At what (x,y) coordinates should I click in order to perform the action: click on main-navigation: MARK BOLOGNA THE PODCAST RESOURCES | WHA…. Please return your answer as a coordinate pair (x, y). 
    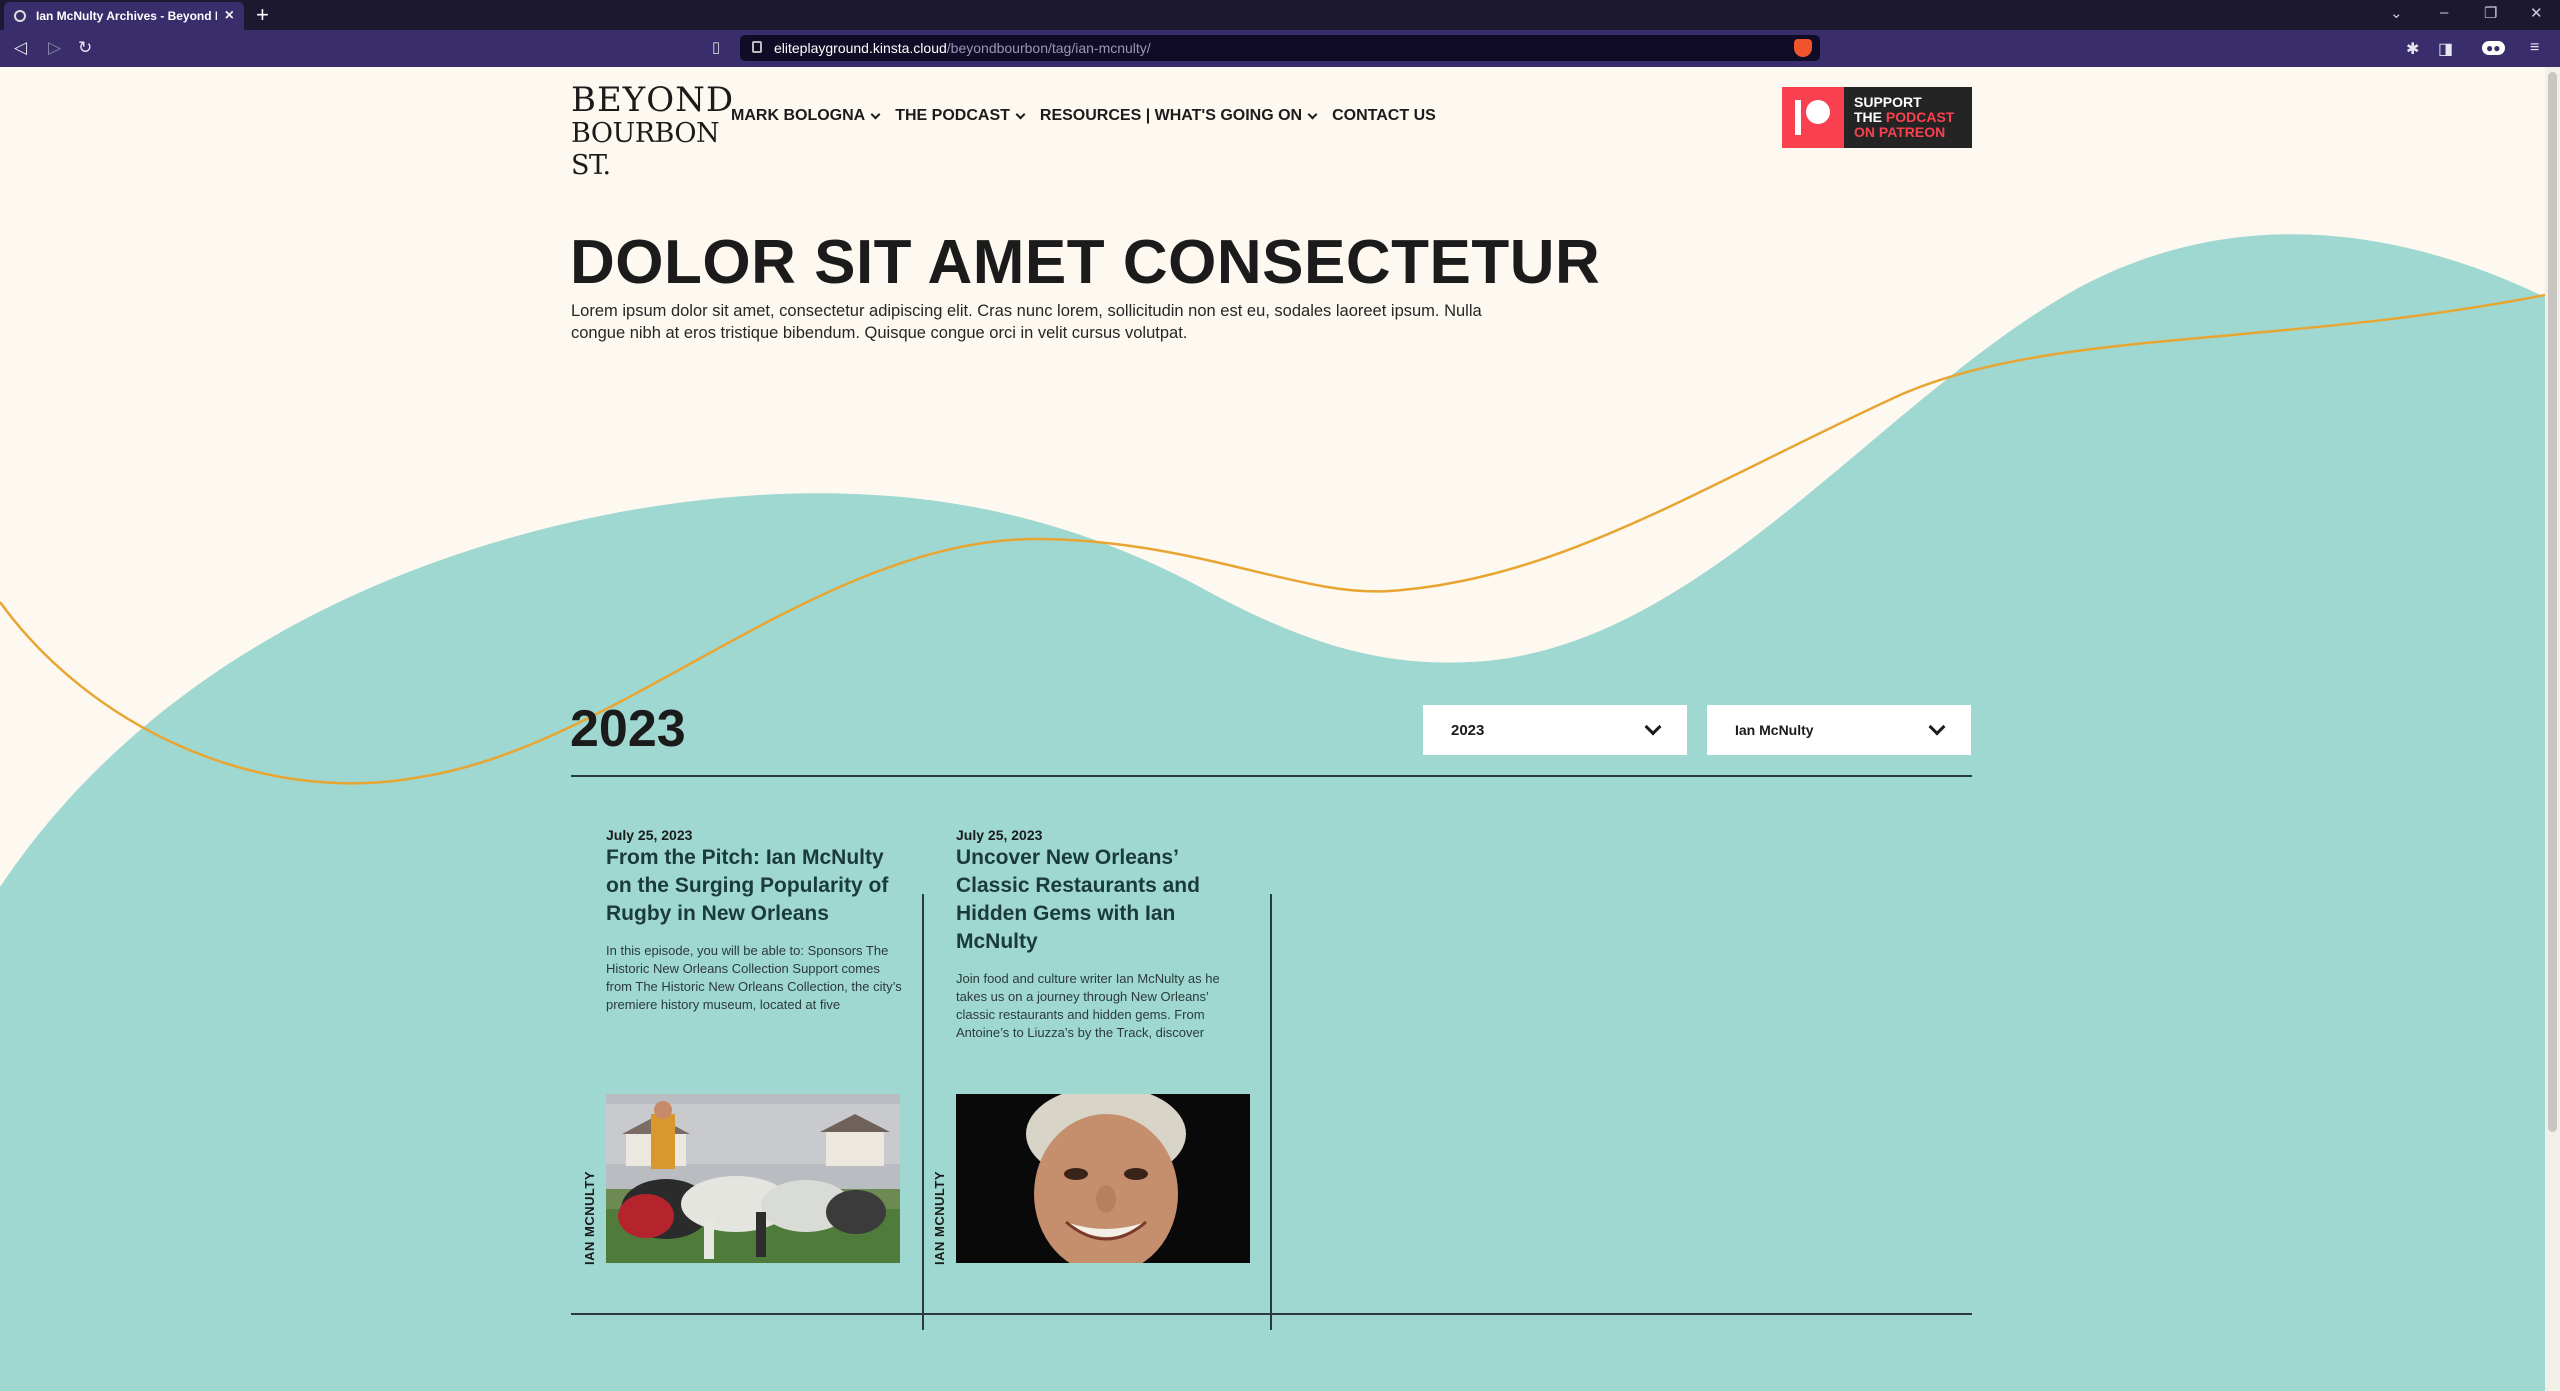
    Looking at the image, I should click on (1083, 116).